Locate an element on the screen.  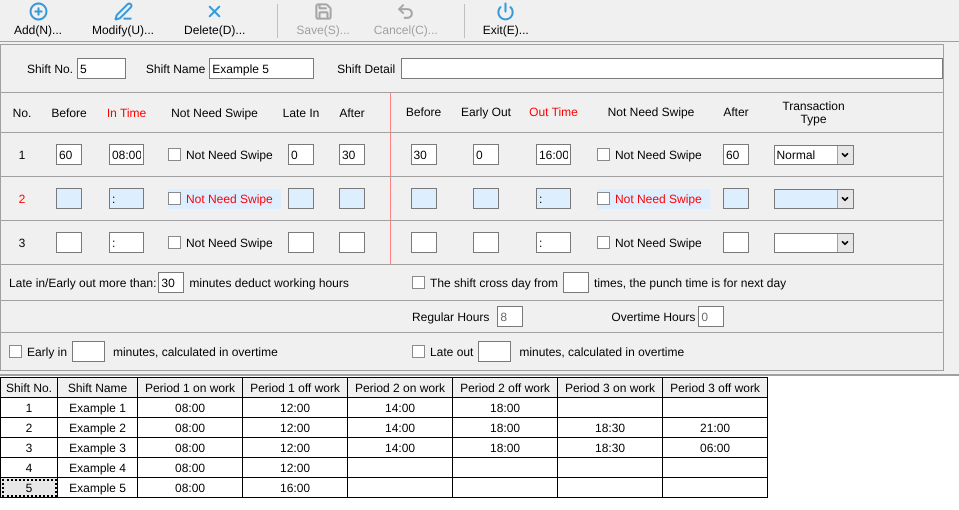
column-header: Period 2 on work is located at coordinates (400, 388).